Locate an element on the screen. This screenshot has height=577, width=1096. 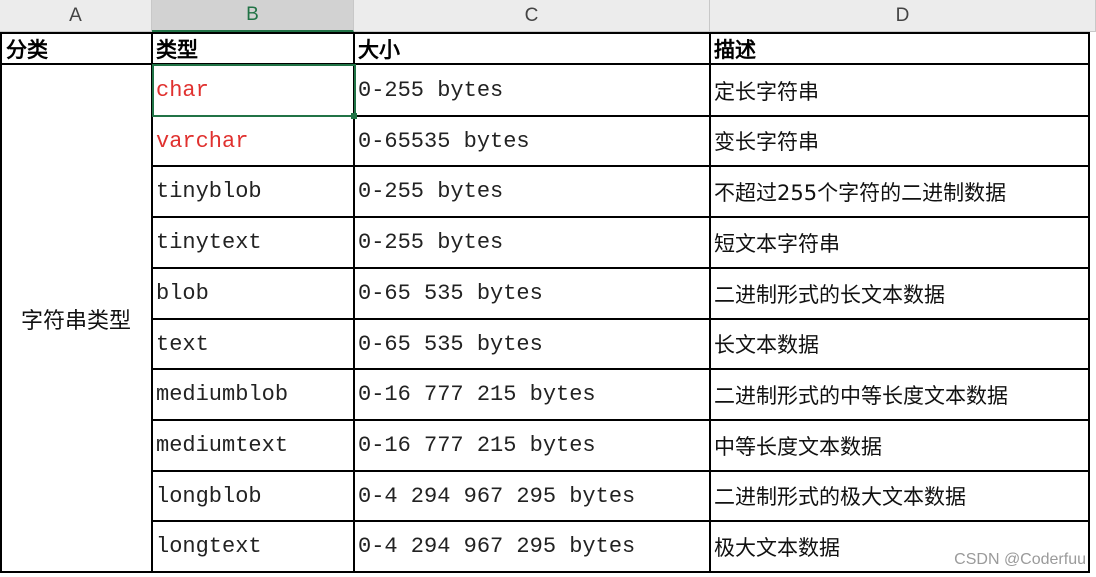
column-header-c: C is located at coordinates (532, 16).